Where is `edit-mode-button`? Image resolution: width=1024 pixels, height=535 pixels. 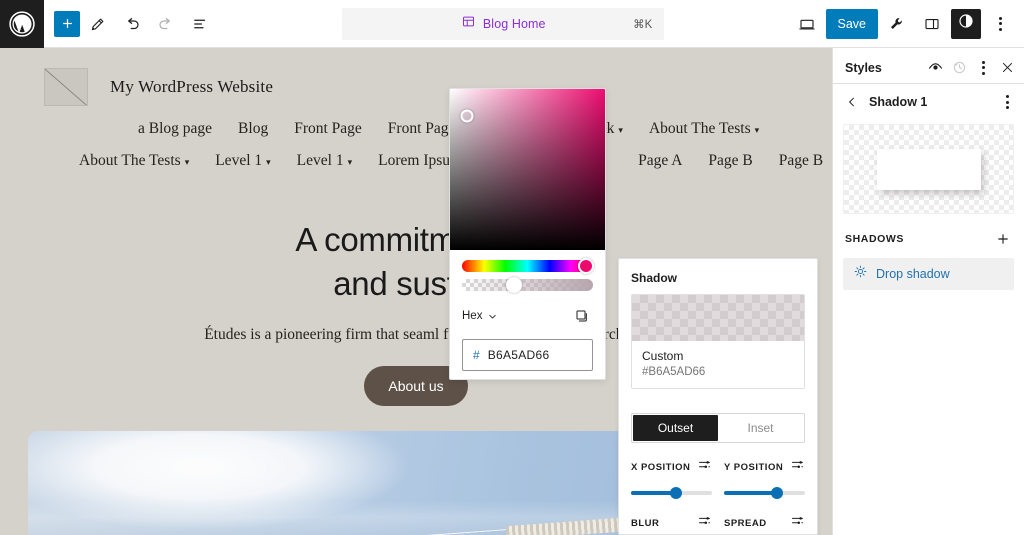
edit-mode-button is located at coordinates (98, 24).